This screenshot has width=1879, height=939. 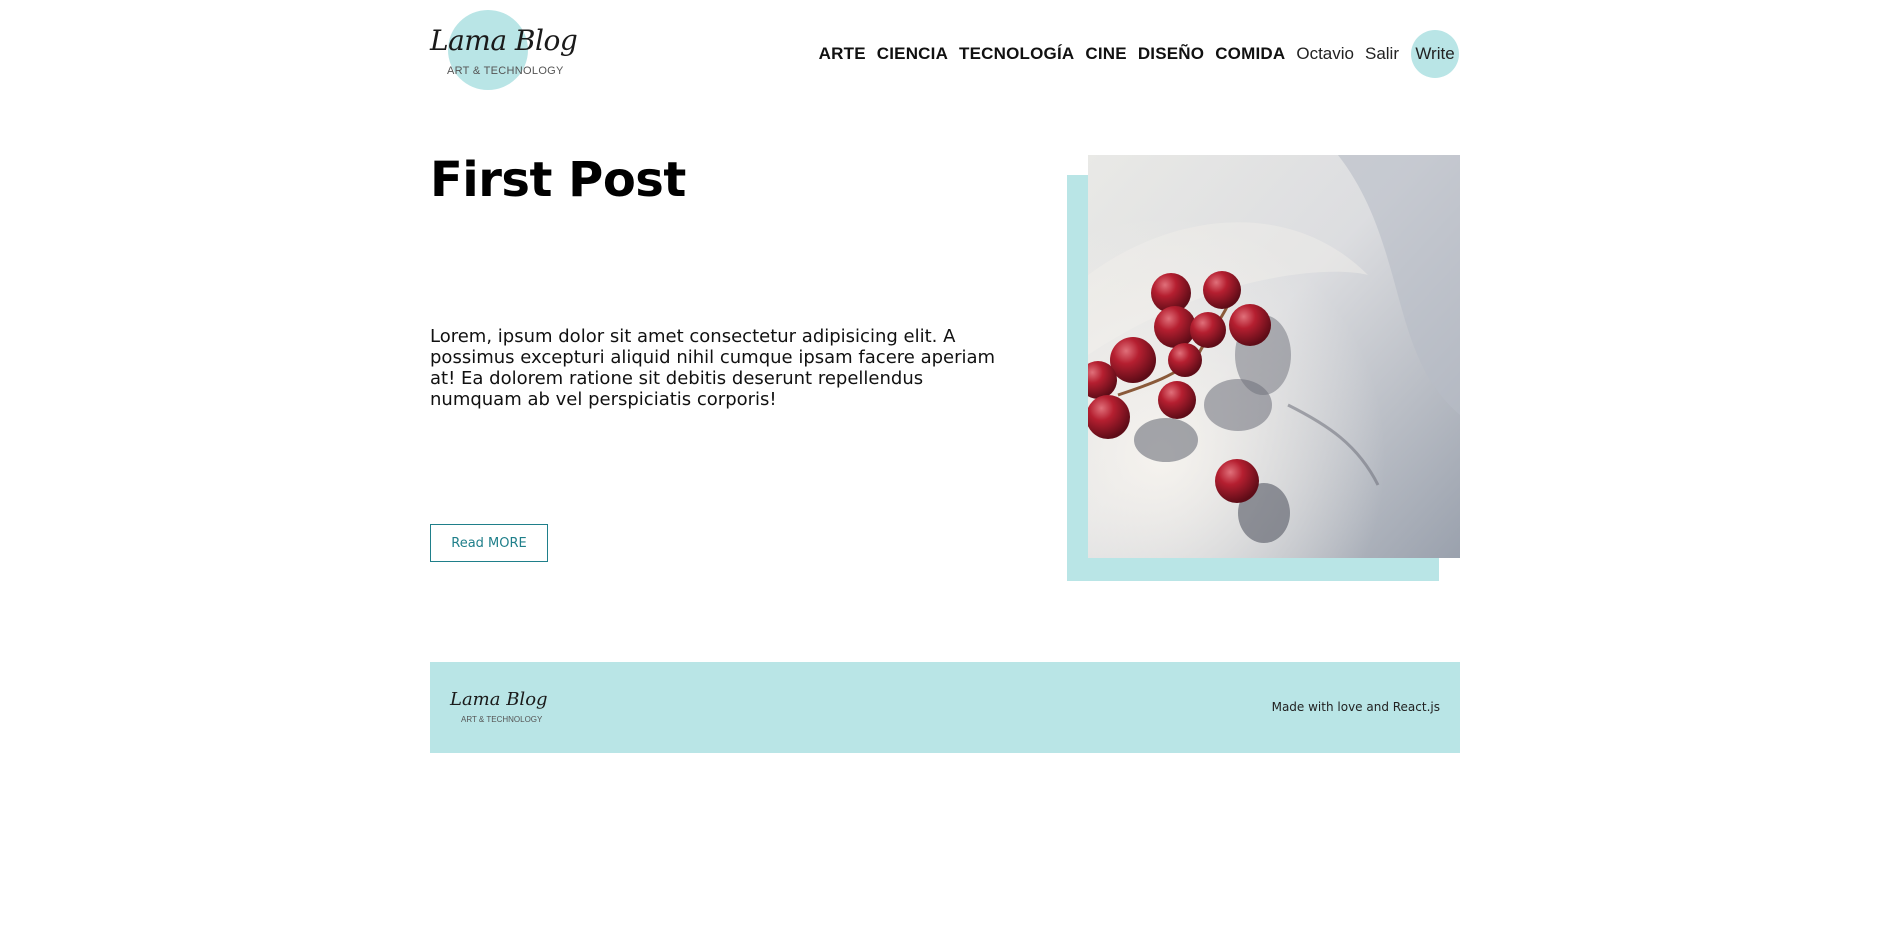 I want to click on user-name: Octavio, so click(x=1325, y=54).